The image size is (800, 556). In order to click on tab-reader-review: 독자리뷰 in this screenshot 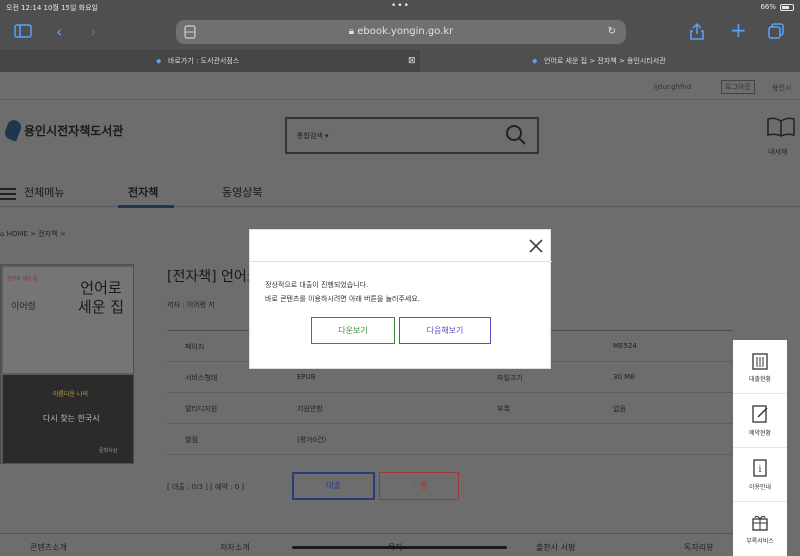, I will do `click(698, 547)`.